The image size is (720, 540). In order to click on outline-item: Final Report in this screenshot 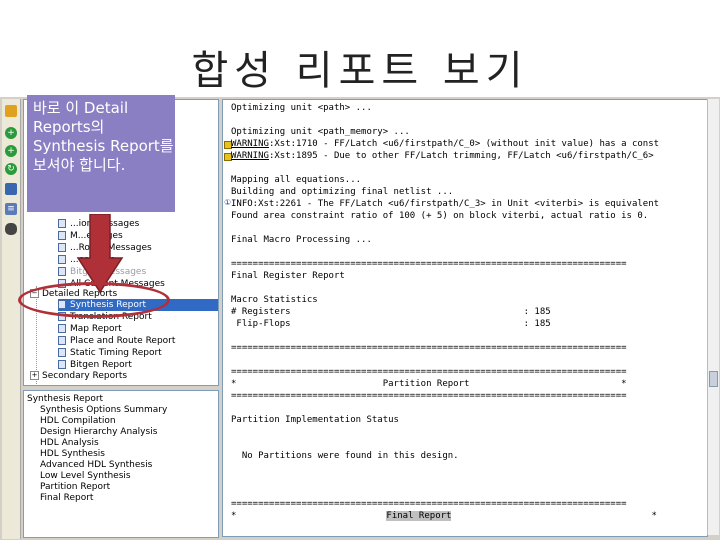, I will do `click(66, 498)`.